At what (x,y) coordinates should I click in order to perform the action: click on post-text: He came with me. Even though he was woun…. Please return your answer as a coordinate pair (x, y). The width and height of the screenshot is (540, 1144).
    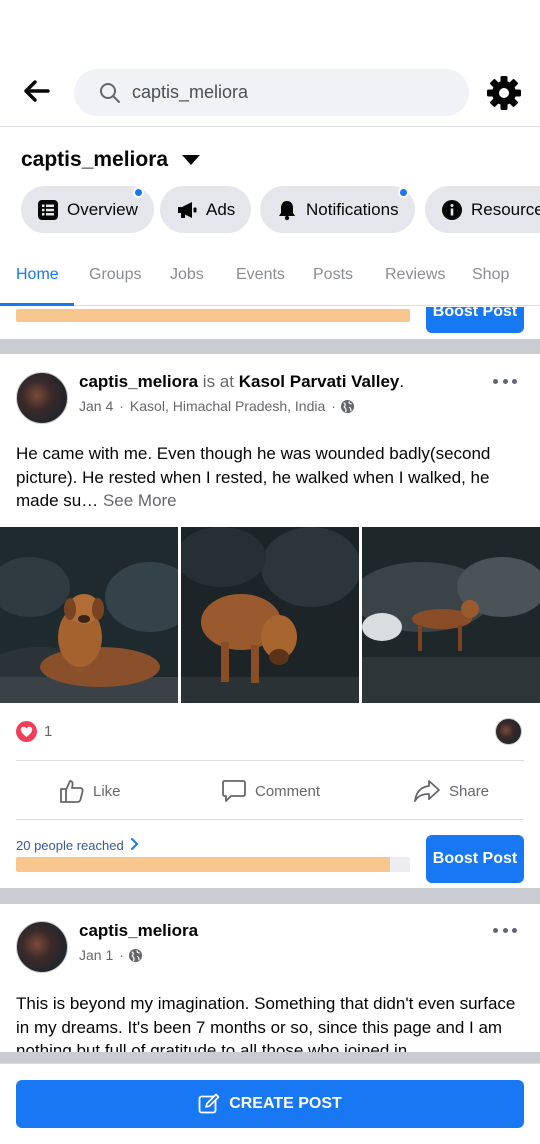
    Looking at the image, I should click on (273, 477).